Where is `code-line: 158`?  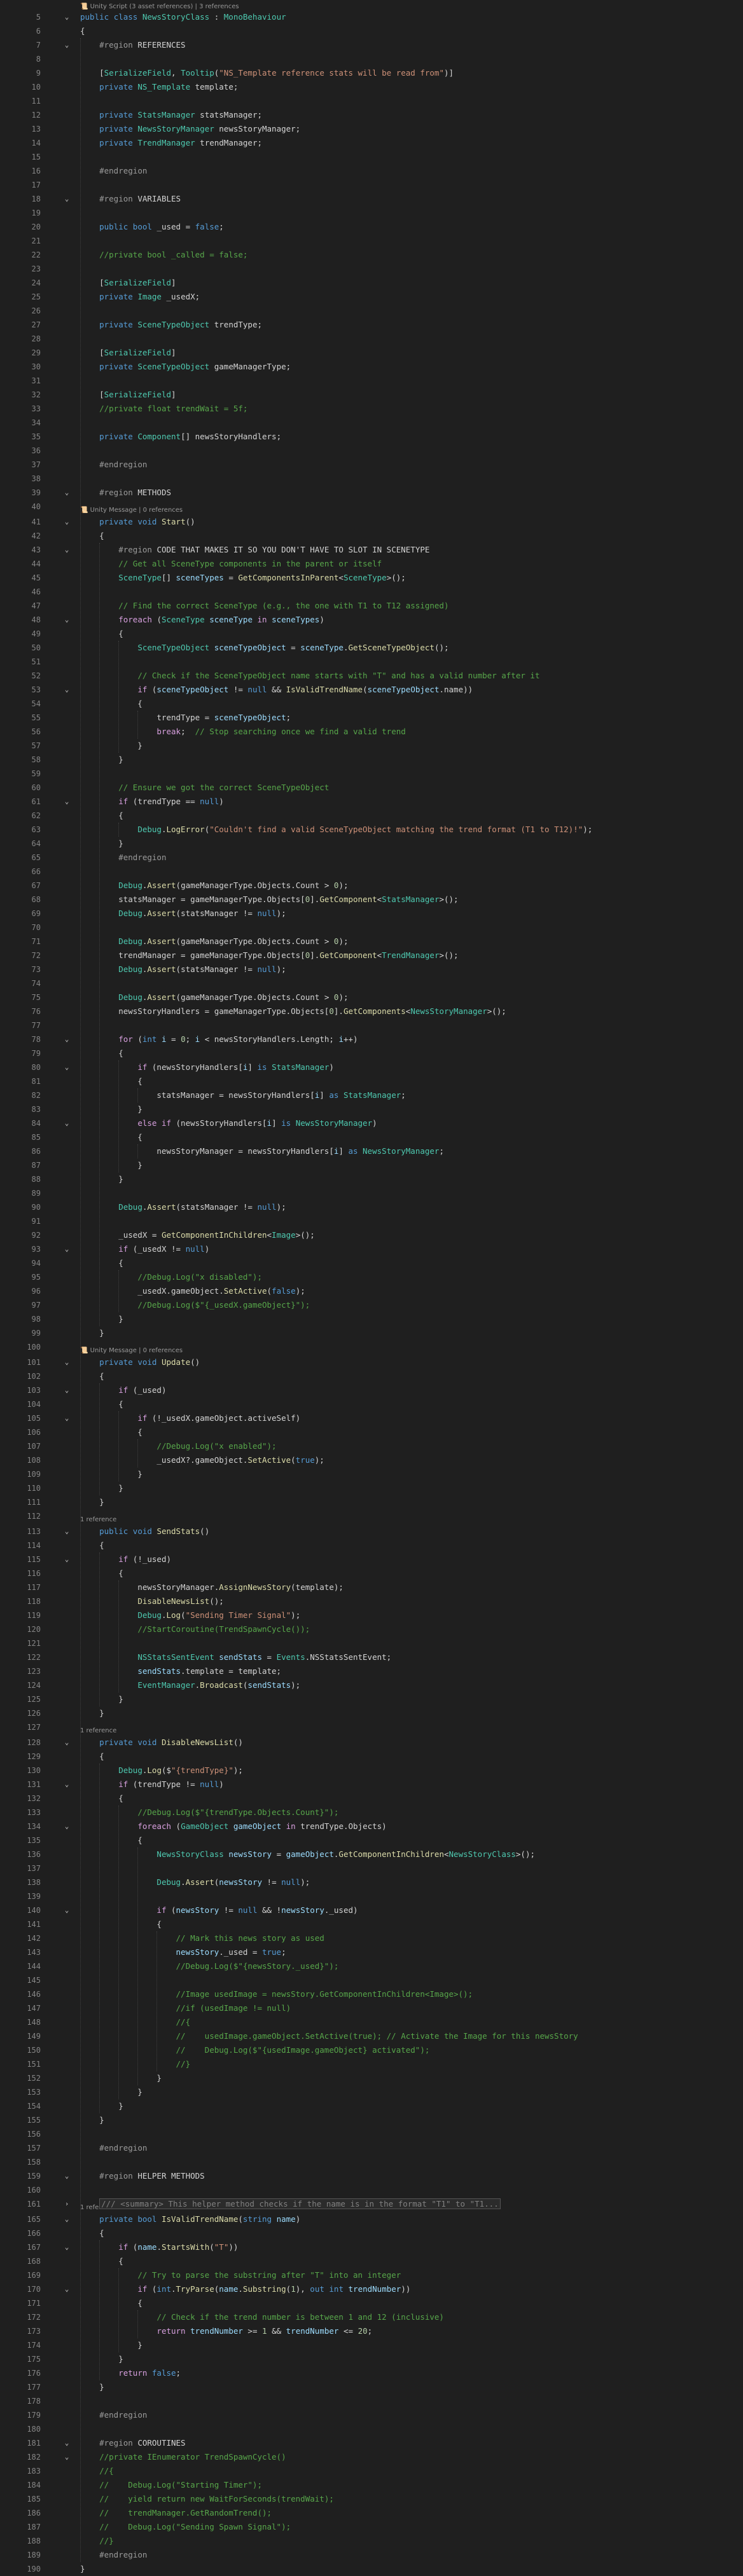 code-line: 158 is located at coordinates (371, 2162).